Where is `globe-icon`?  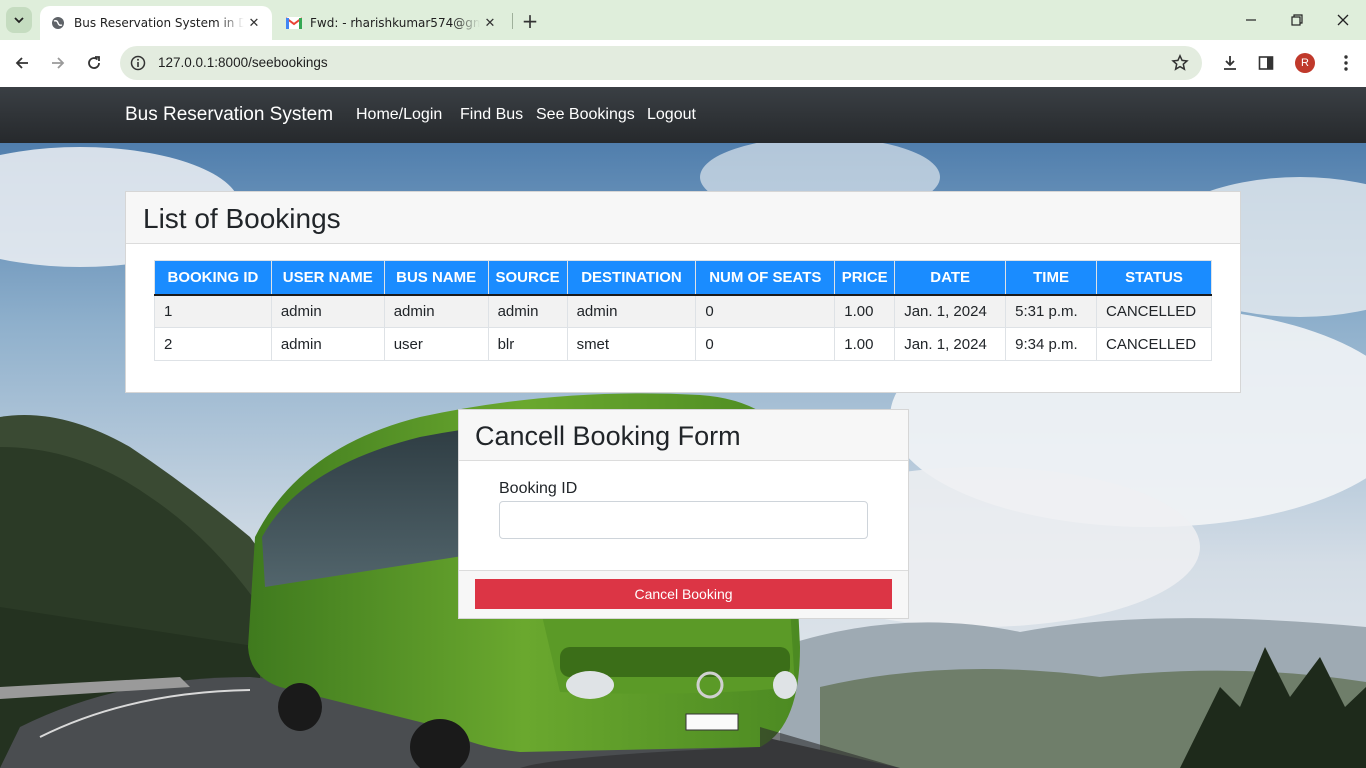 globe-icon is located at coordinates (58, 23).